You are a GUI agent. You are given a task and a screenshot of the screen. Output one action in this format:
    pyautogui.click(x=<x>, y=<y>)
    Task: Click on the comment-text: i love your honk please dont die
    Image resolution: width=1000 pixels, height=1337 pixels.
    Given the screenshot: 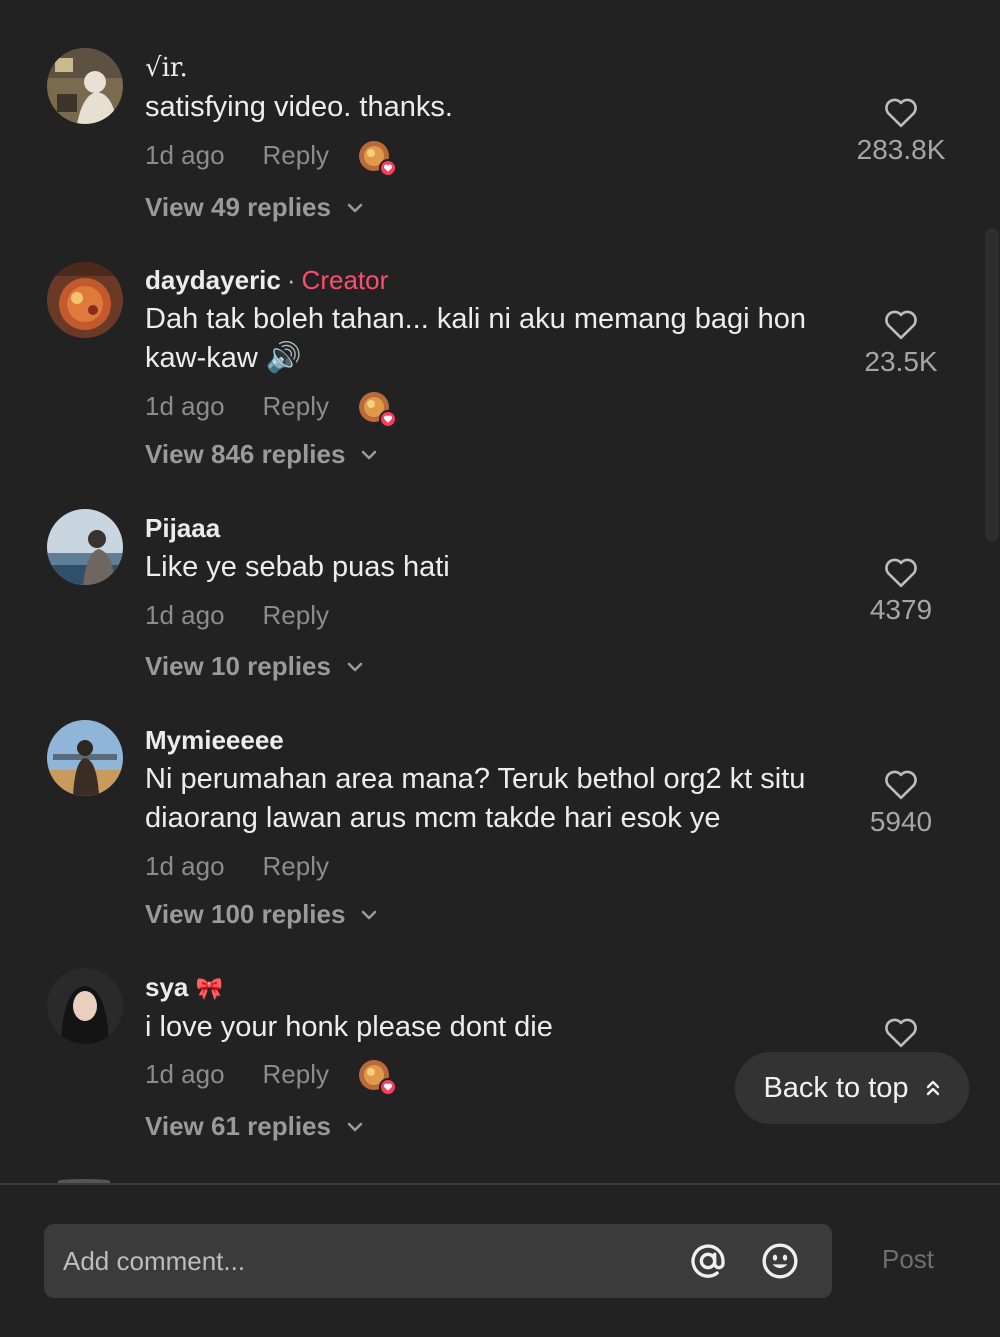 What is the action you would take?
    pyautogui.click(x=349, y=1027)
    